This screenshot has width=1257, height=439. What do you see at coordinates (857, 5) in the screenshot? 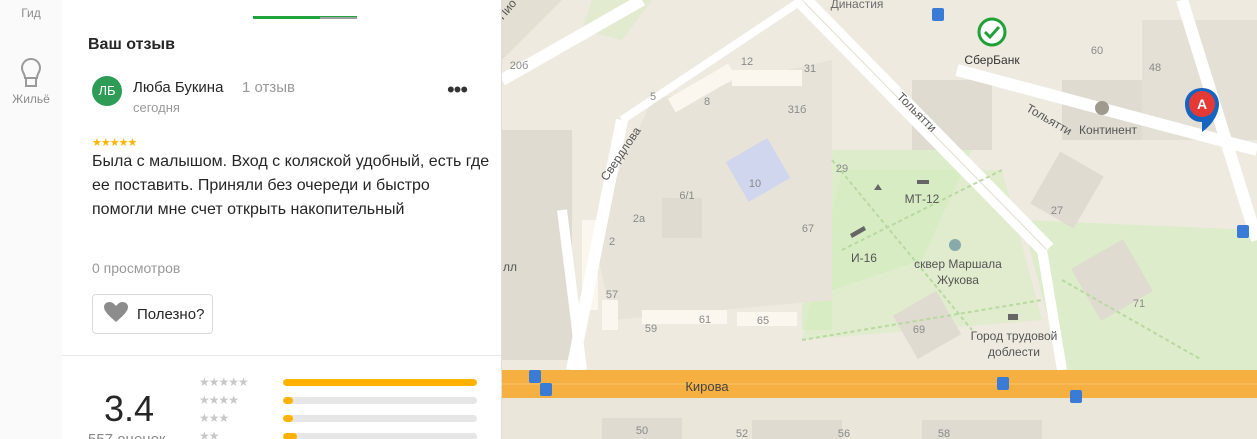
I see `map-label-dinastia: Династия` at bounding box center [857, 5].